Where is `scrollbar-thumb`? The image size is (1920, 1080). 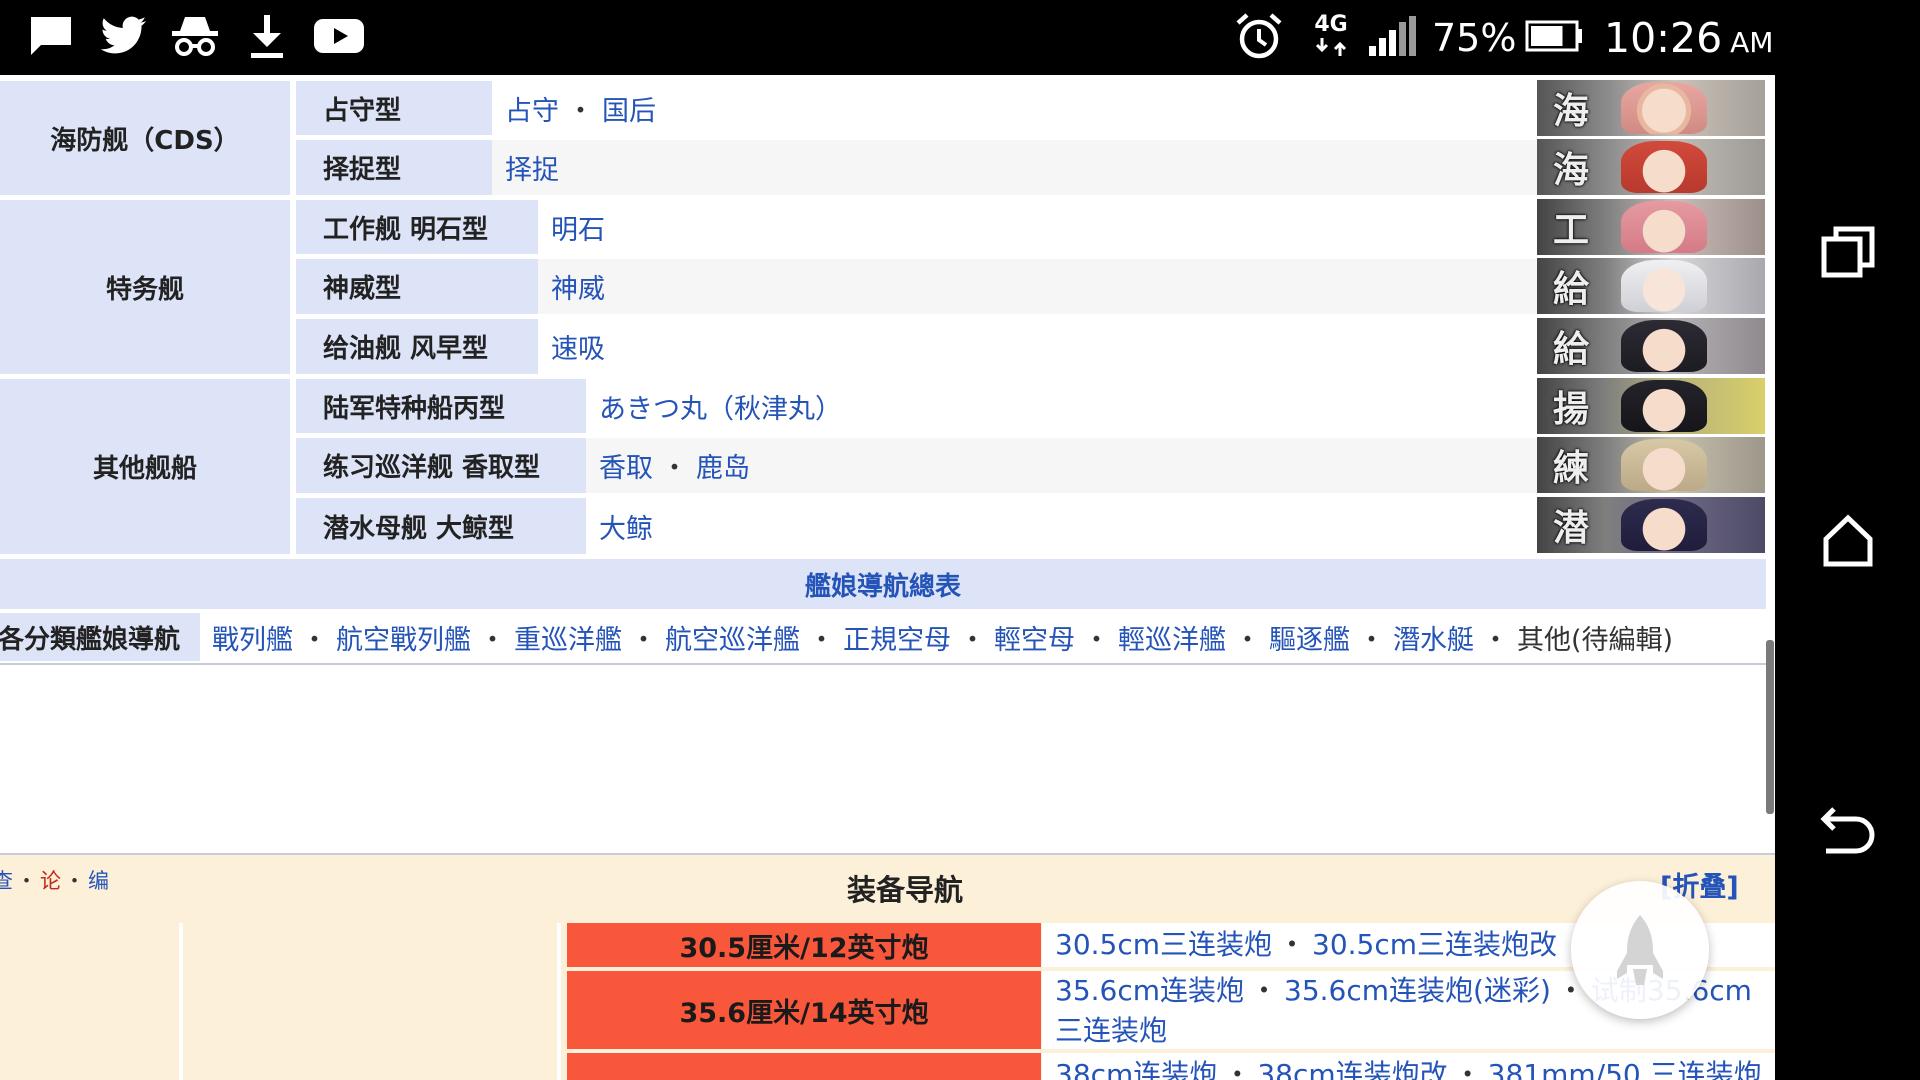 scrollbar-thumb is located at coordinates (1770, 727).